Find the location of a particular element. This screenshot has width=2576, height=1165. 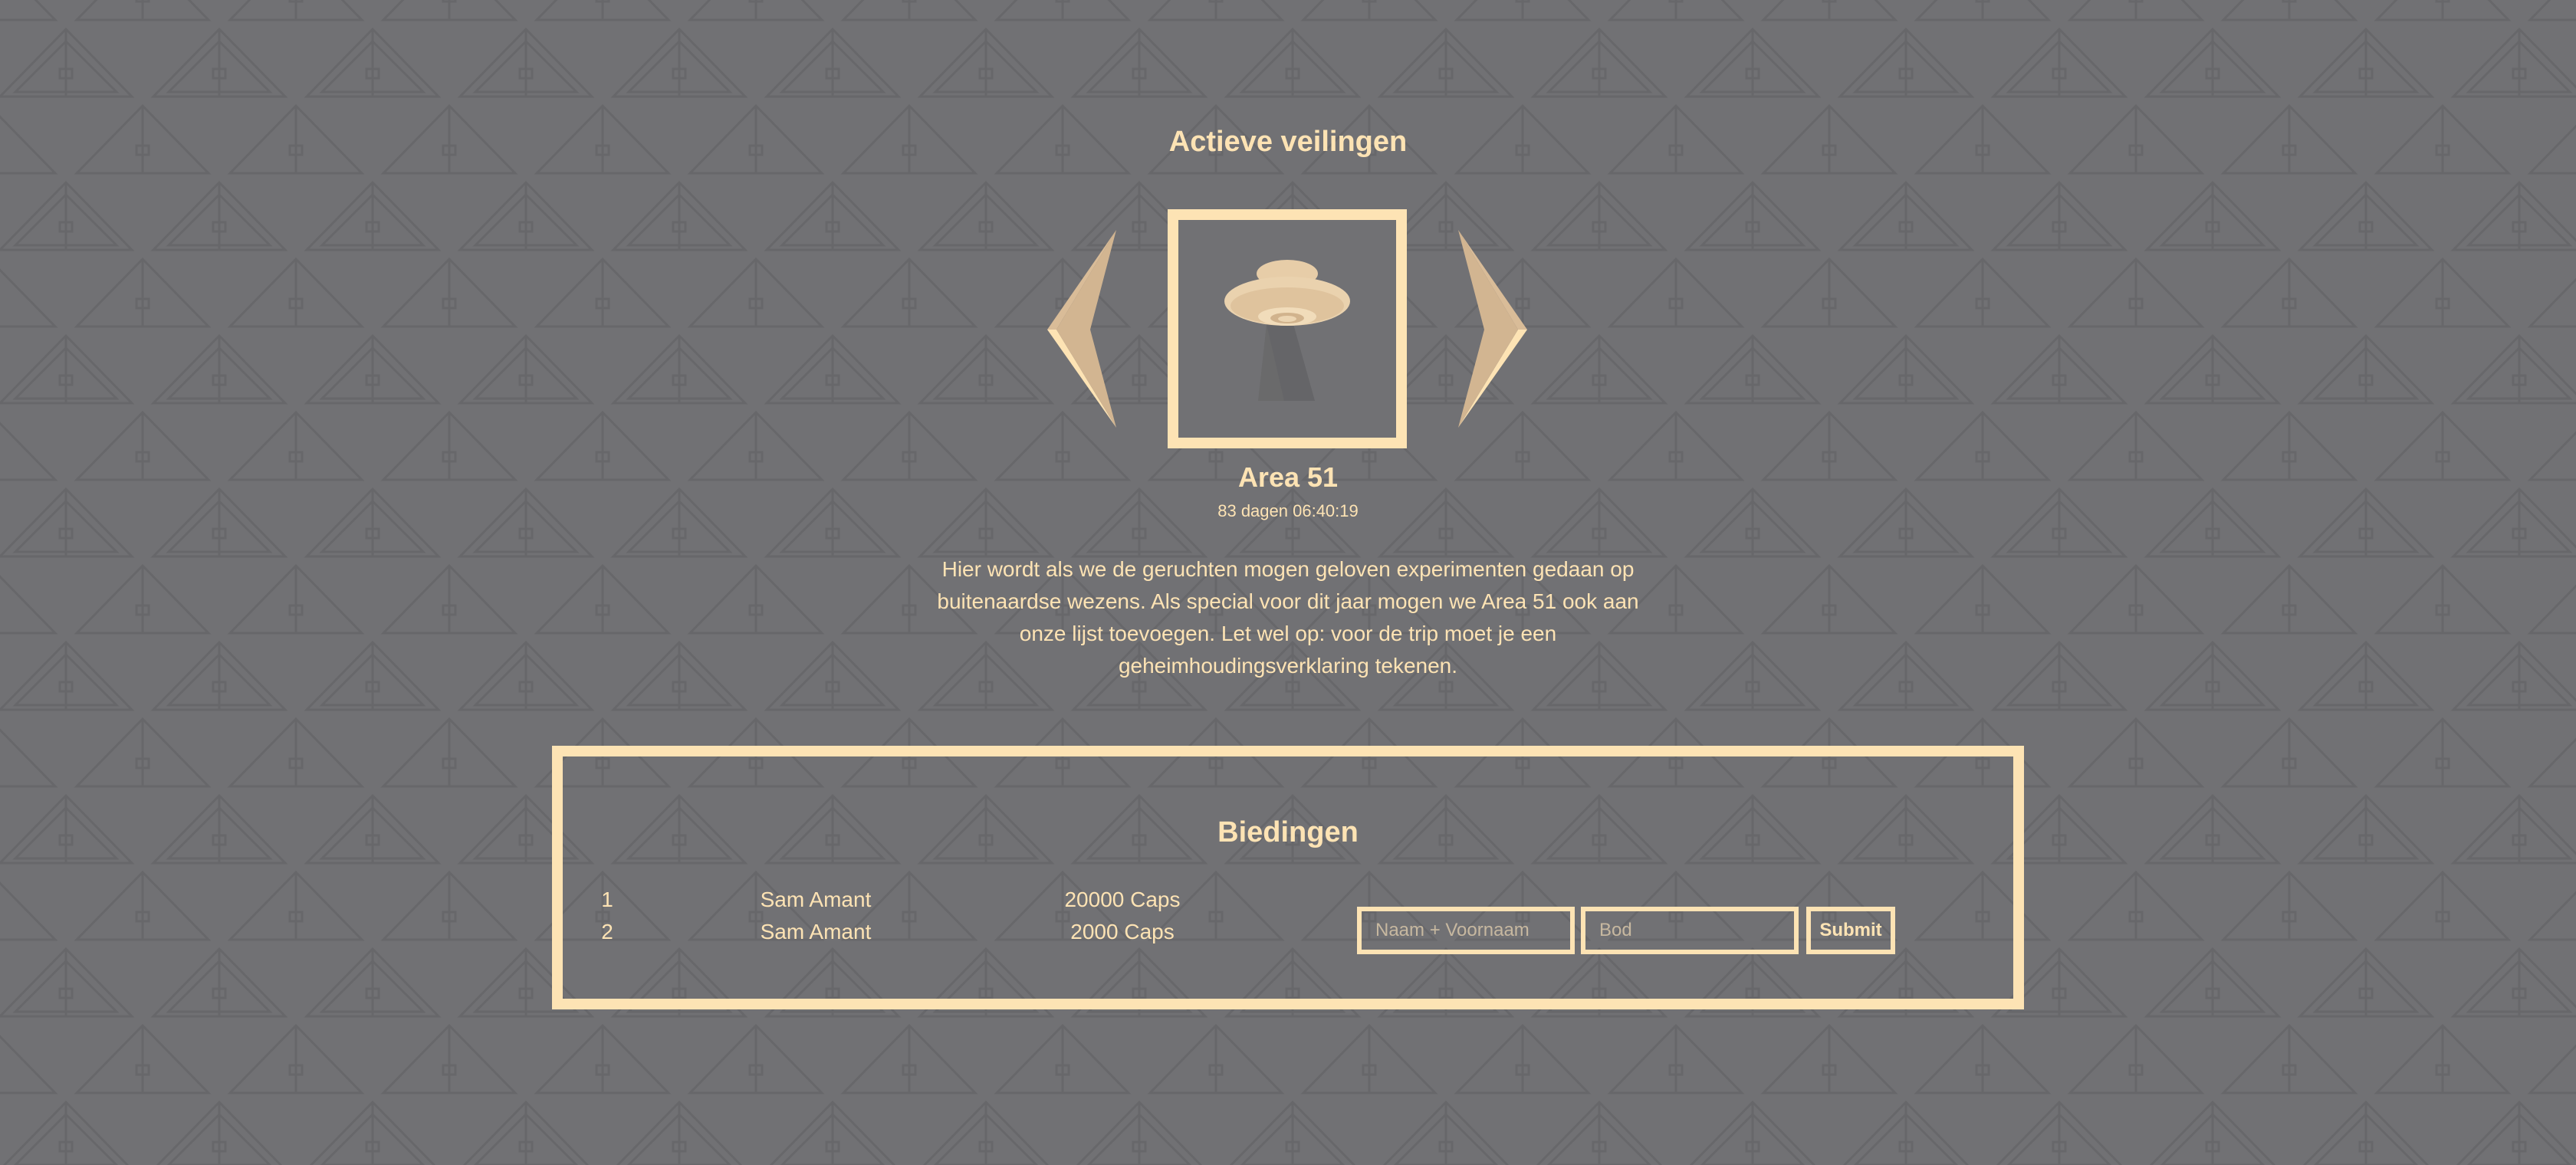

chevron-left-icon is located at coordinates (1081, 329).